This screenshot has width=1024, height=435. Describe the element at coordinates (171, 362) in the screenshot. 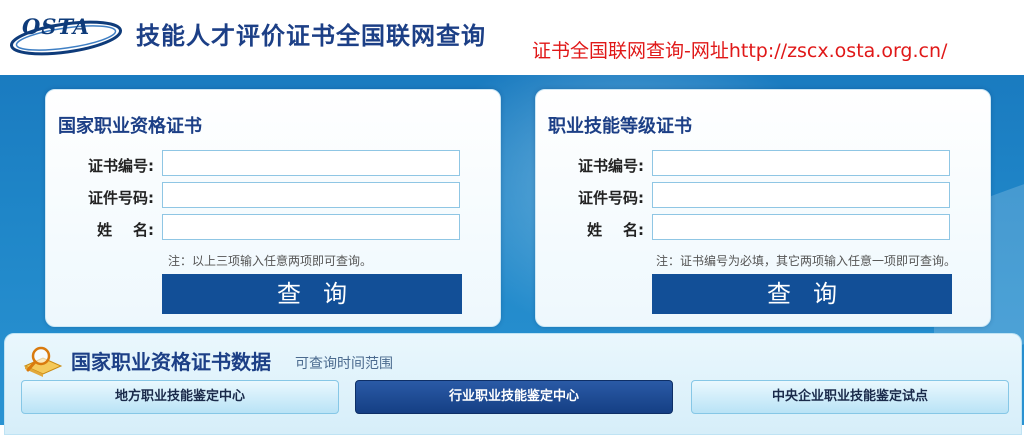

I see `panel-title: 国家职业资格证书数据` at that location.